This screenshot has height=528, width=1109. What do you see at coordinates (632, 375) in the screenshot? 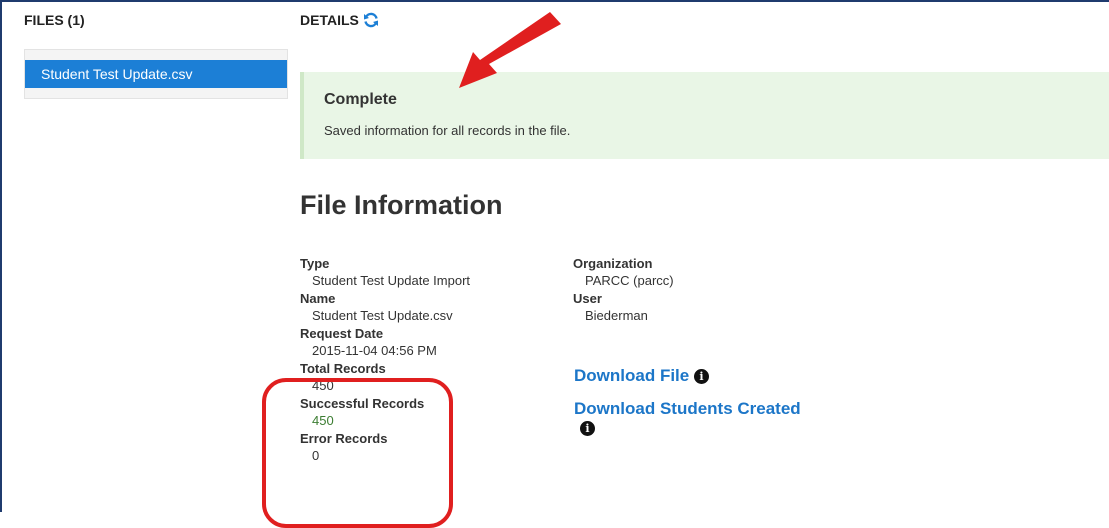
I see `download-file-label: Download File` at bounding box center [632, 375].